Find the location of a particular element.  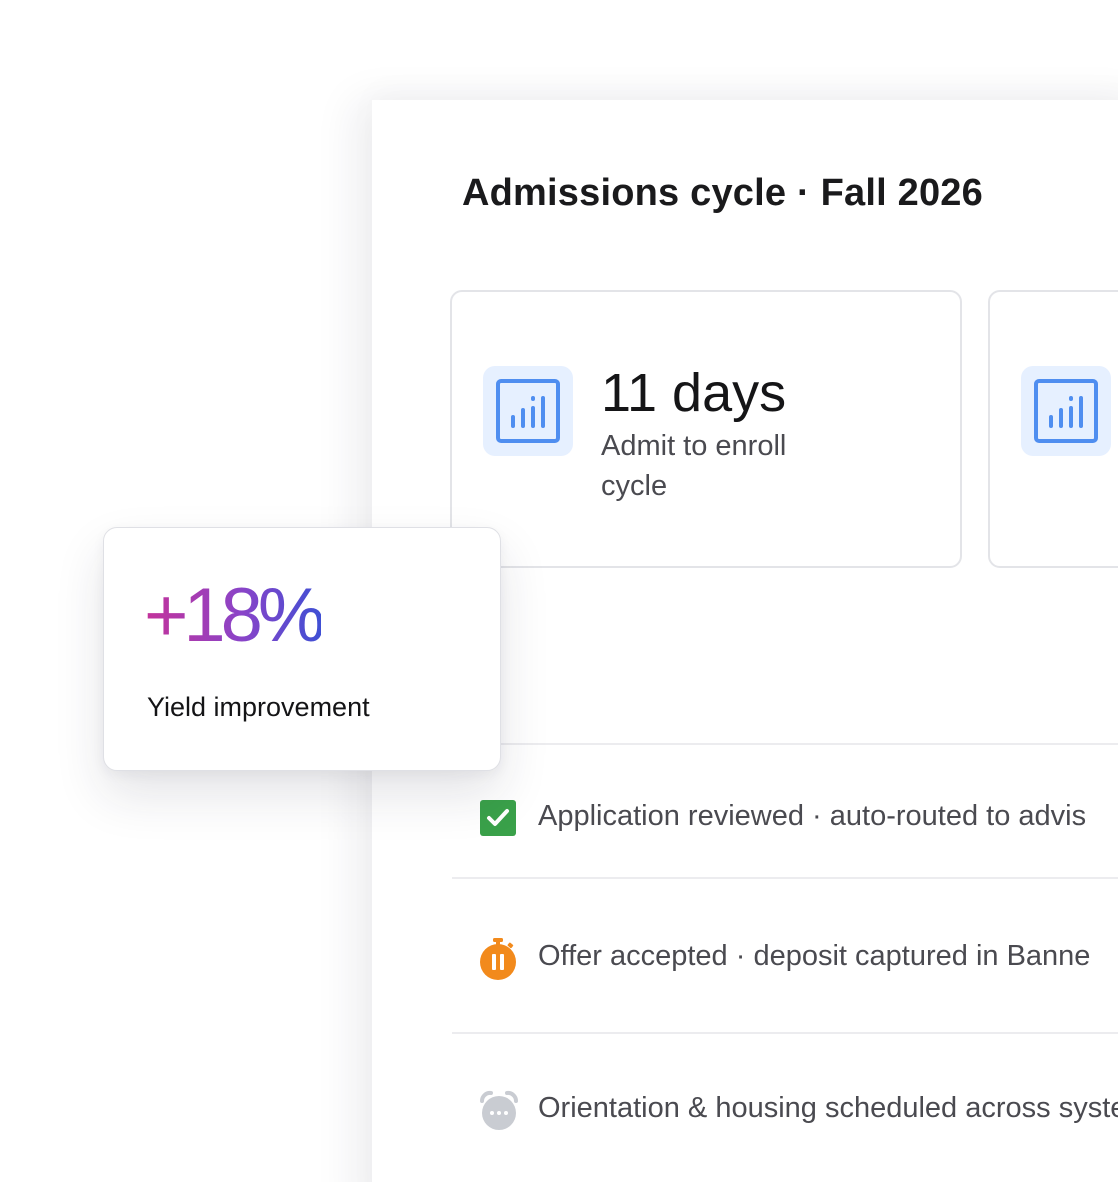

stat-card-cycle-time: 11 days Admit to enroll cycle is located at coordinates (706, 429).